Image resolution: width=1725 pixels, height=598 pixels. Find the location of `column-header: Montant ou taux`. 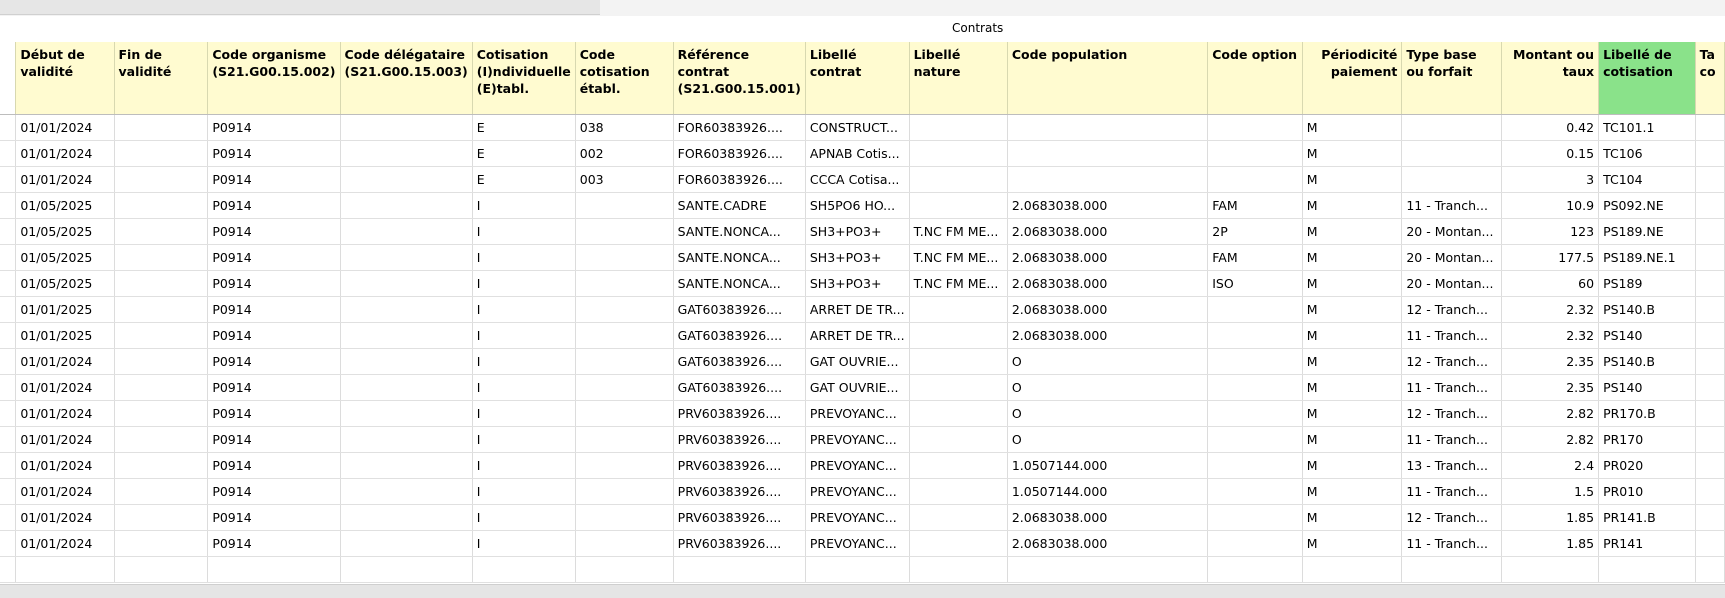

column-header: Montant ou taux is located at coordinates (1550, 78).